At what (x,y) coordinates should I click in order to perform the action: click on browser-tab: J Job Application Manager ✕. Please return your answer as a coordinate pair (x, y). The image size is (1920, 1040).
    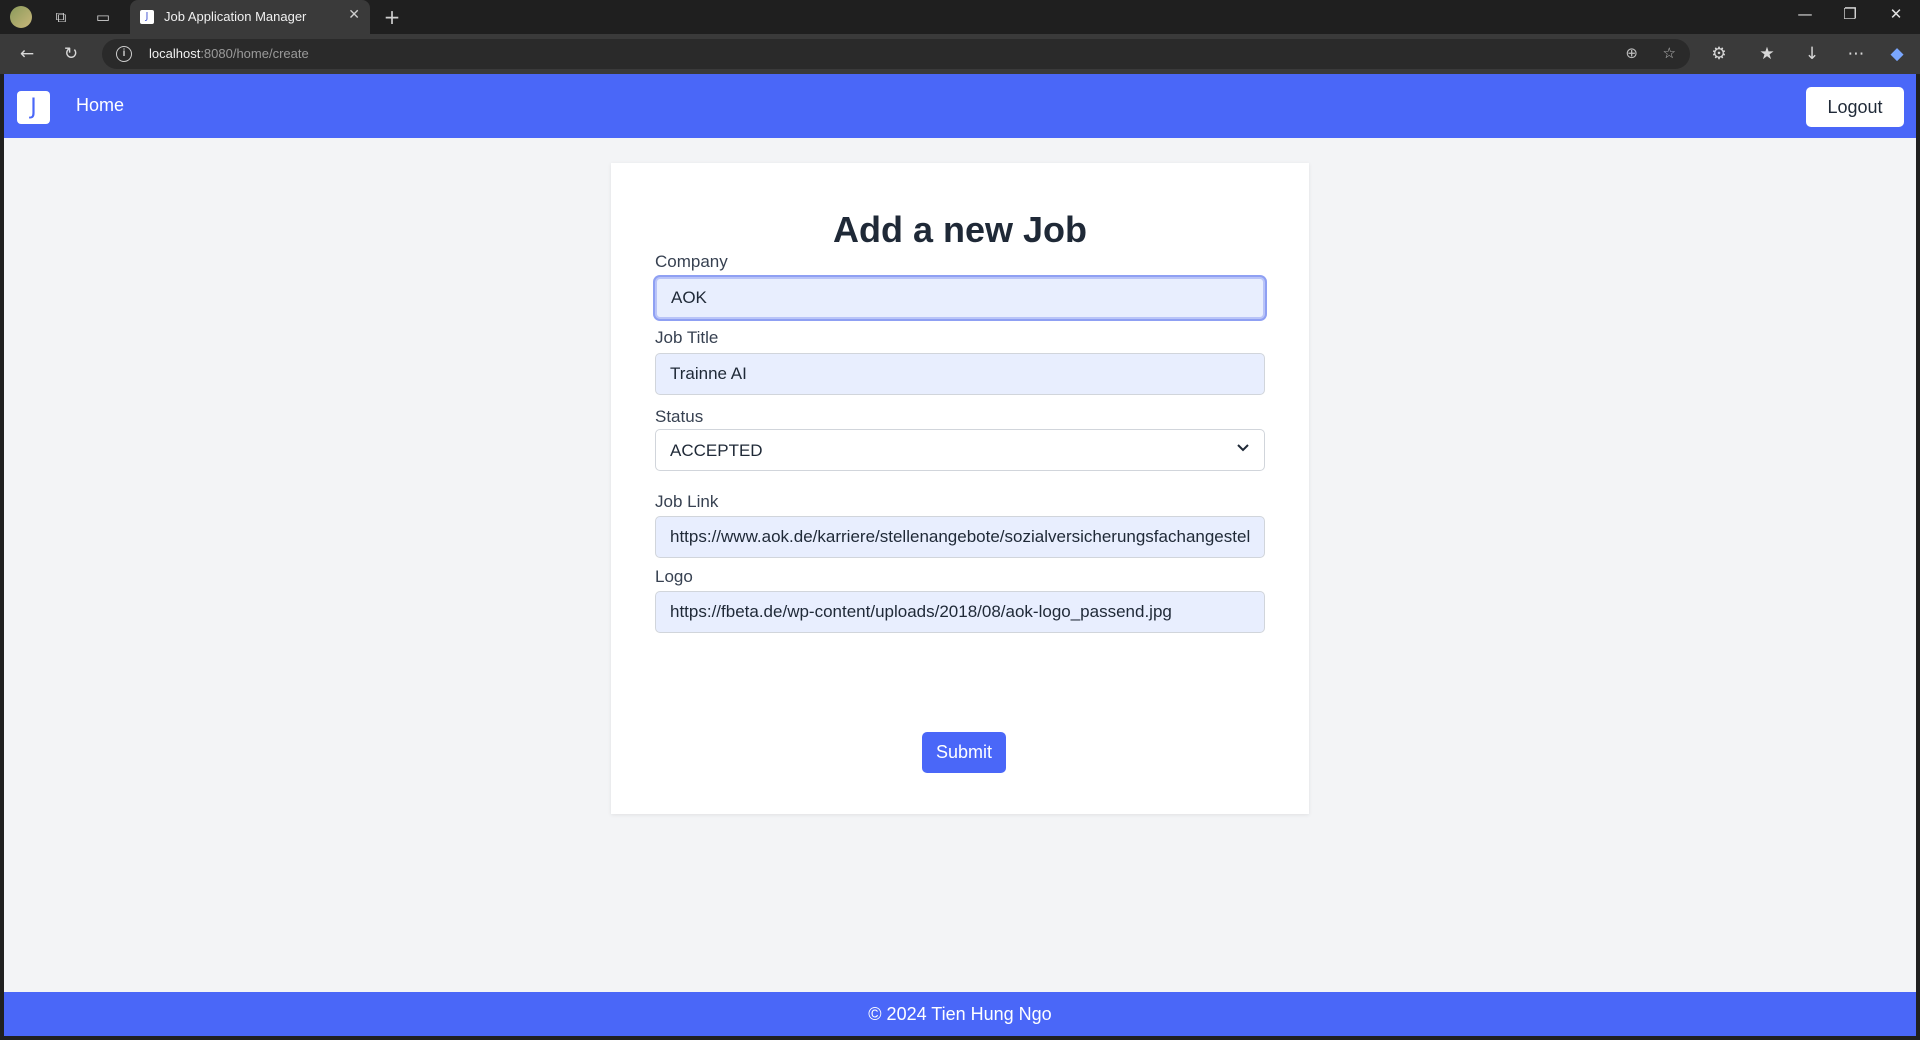
    Looking at the image, I should click on (250, 17).